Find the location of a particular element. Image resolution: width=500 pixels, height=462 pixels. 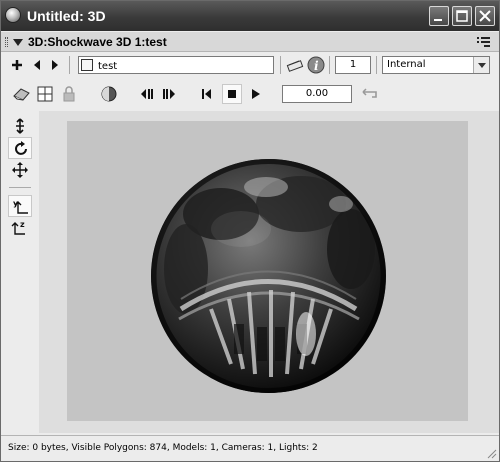

minimize-icon is located at coordinates (438, 20).